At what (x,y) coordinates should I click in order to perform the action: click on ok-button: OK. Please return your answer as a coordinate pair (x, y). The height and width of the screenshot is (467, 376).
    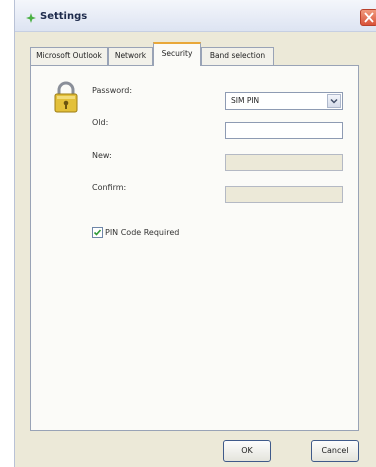
    Looking at the image, I should click on (247, 451).